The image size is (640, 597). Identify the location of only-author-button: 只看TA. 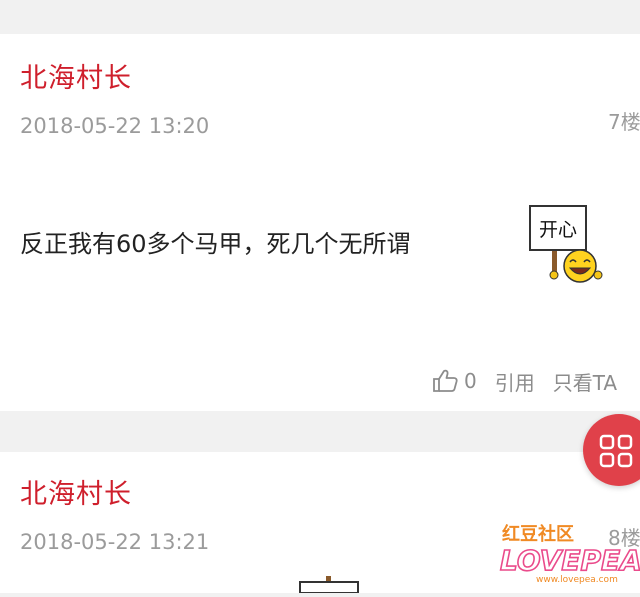
(585, 381).